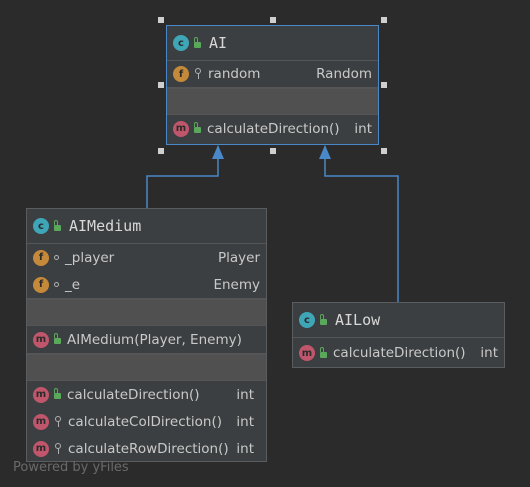 The width and height of the screenshot is (530, 487). I want to click on method-name: calculateRowDirection(), so click(148, 448).